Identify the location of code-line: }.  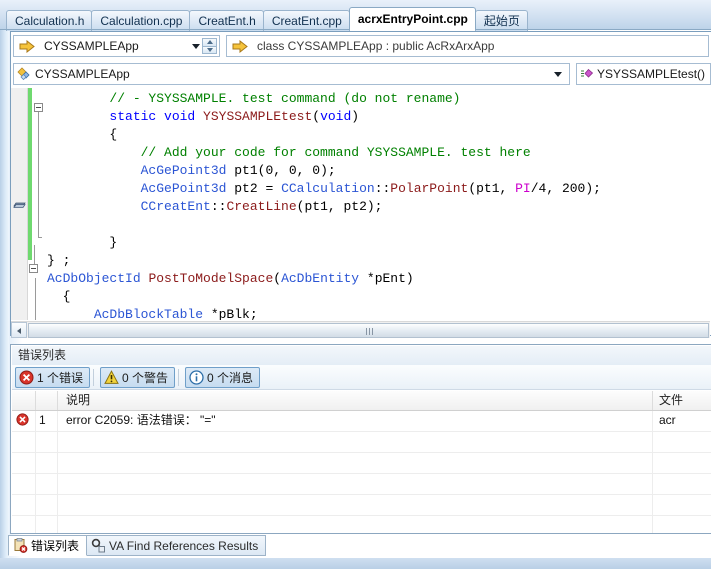
(378, 243).